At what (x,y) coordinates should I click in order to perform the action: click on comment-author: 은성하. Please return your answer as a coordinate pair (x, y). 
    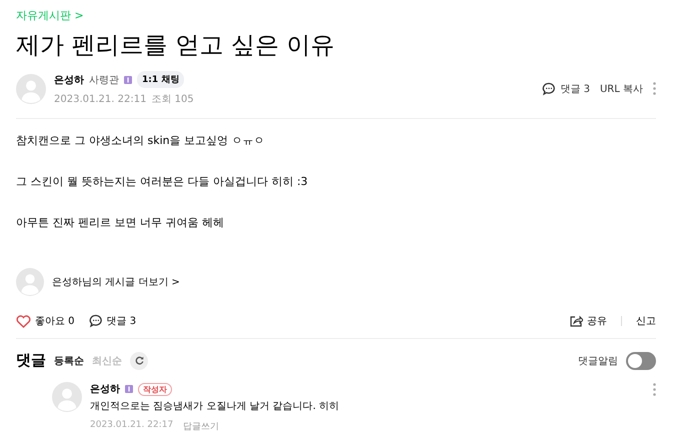
    Looking at the image, I should click on (105, 389).